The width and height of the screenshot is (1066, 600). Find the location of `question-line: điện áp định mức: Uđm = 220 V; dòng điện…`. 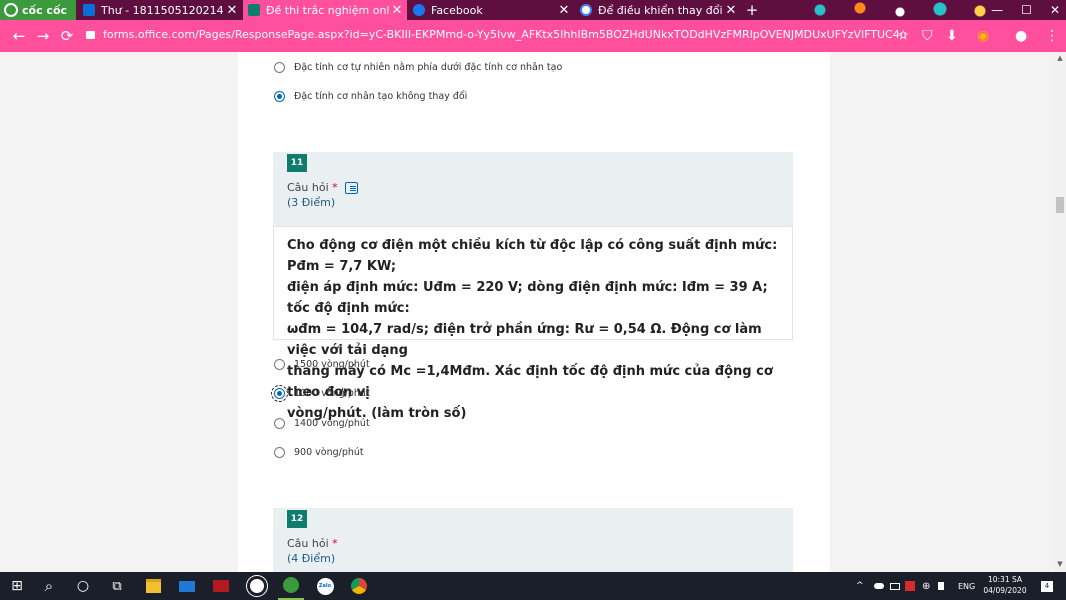

question-line: điện áp định mức: Uđm = 220 V; dòng điện… is located at coordinates (527, 298).